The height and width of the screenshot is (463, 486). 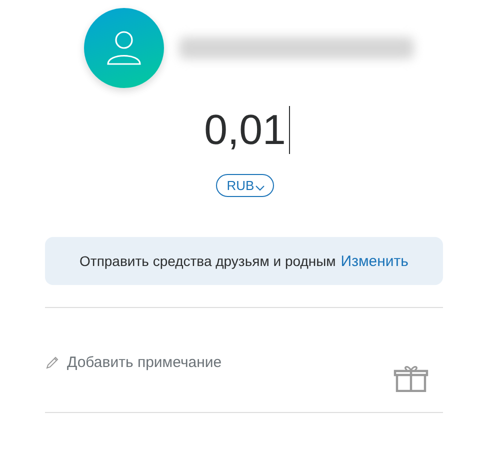 What do you see at coordinates (289, 130) in the screenshot?
I see `text-cursor` at bounding box center [289, 130].